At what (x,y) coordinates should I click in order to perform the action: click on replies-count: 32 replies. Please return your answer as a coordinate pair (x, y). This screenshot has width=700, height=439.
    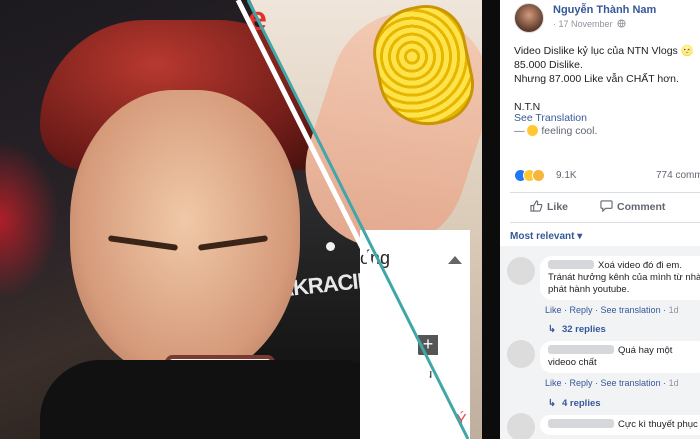
    Looking at the image, I should click on (583, 329).